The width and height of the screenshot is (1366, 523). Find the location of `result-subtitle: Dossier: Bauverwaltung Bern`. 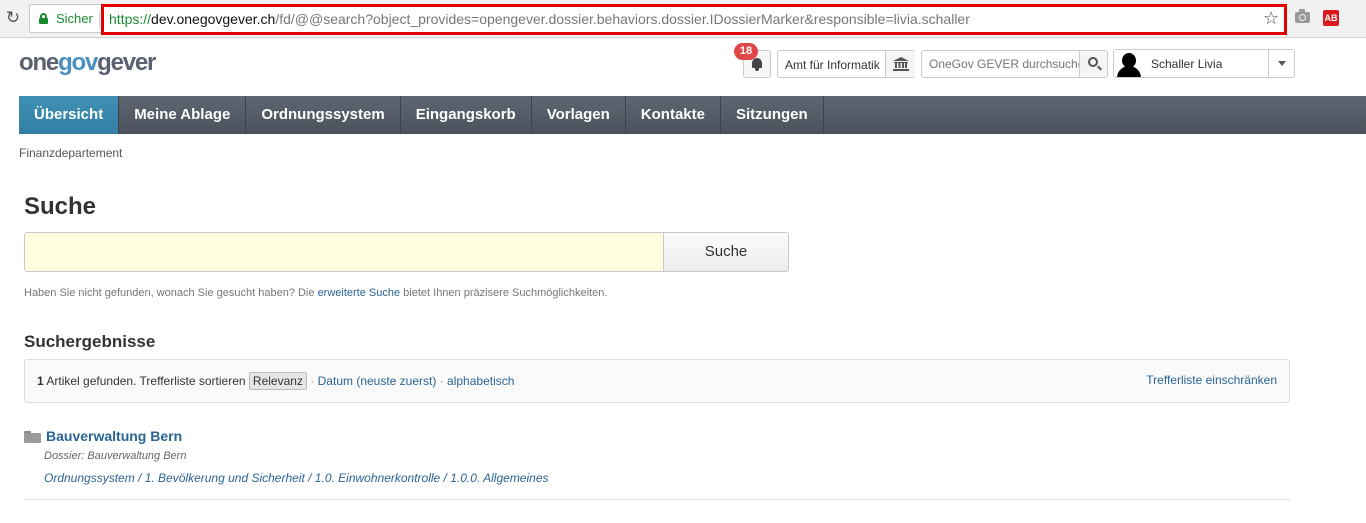

result-subtitle: Dossier: Bauverwaltung Bern is located at coordinates (115, 456).